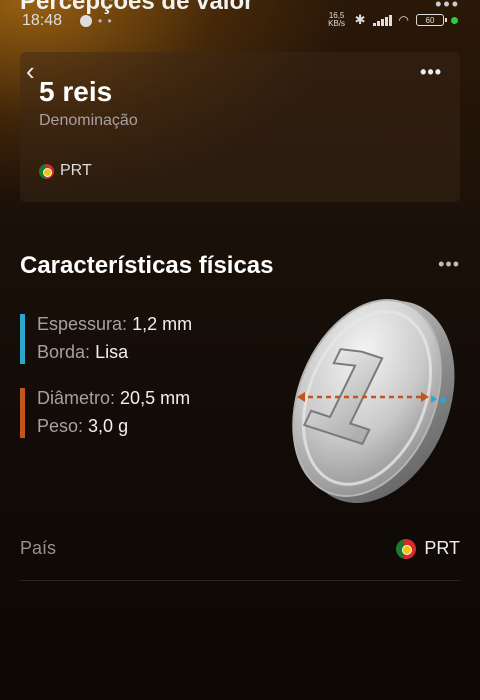 The width and height of the screenshot is (480, 700). Describe the element at coordinates (105, 21) in the screenshot. I see `notification-dots-icon: • •` at that location.